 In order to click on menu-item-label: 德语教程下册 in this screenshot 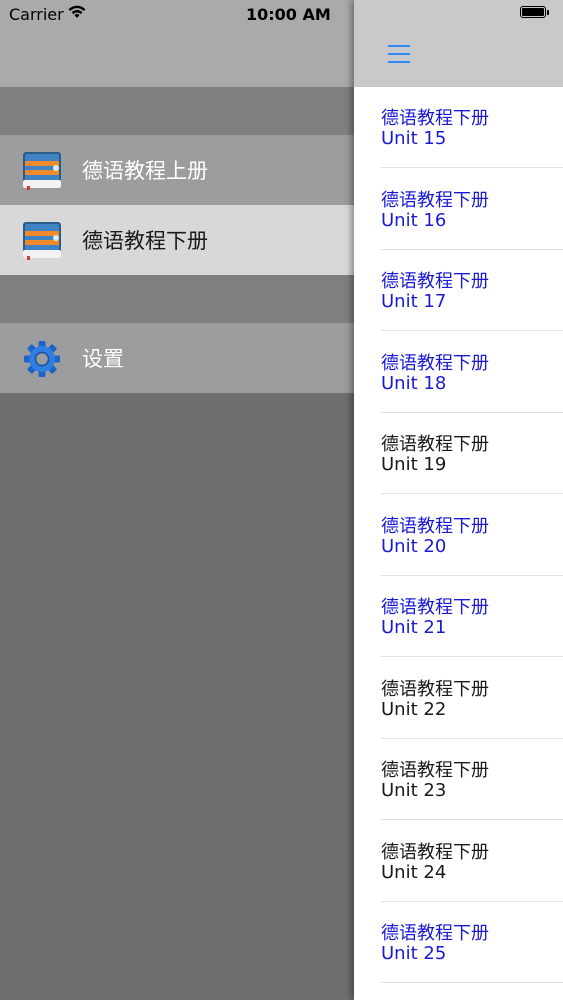, I will do `click(145, 241)`.